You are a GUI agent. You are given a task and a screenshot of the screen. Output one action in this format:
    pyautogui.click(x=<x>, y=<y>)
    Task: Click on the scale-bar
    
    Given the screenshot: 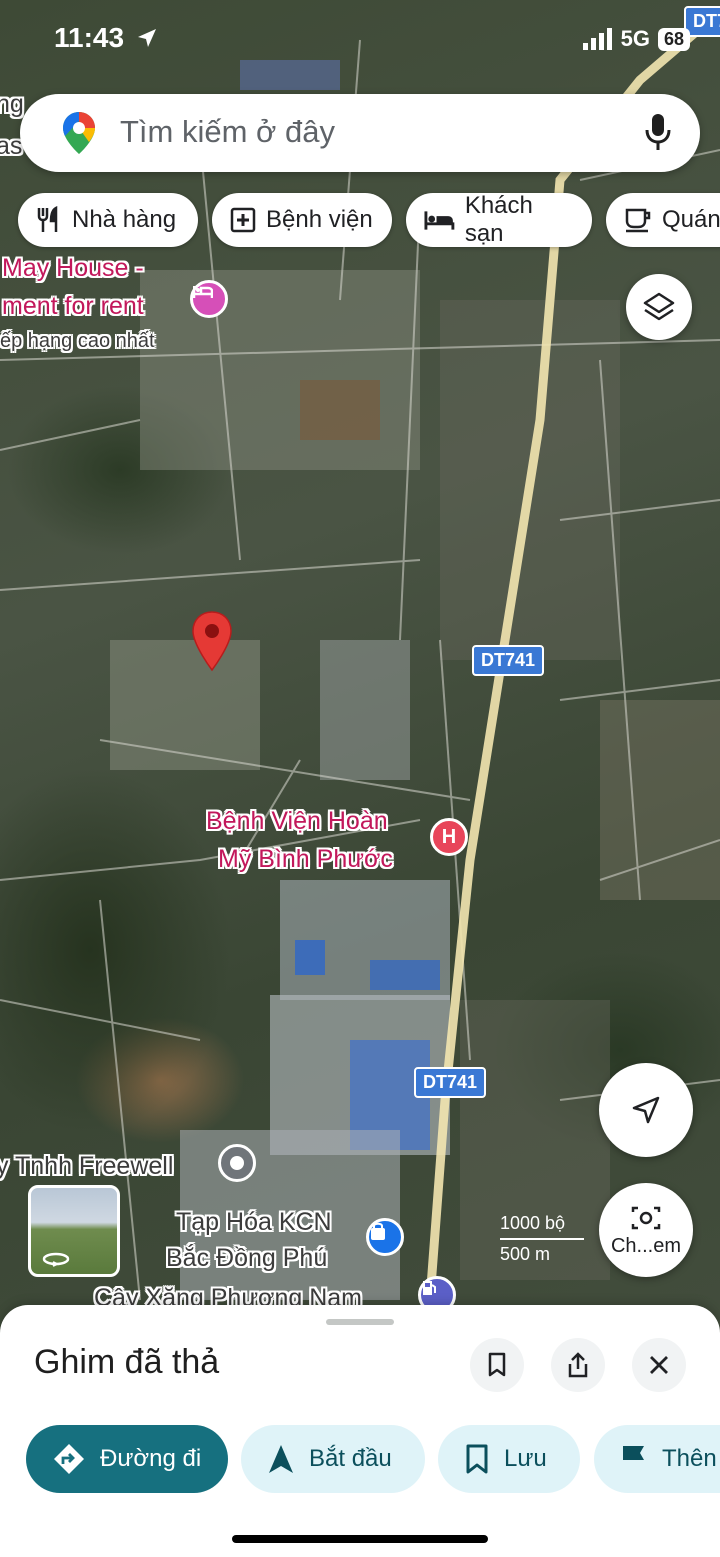 What is the action you would take?
    pyautogui.click(x=542, y=1239)
    